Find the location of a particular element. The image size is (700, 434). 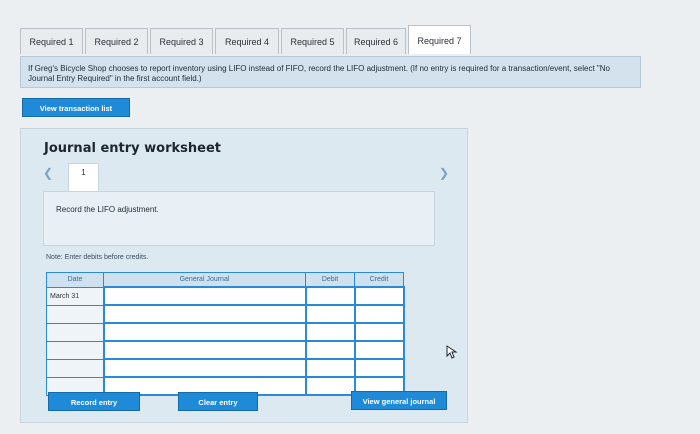

debits-note: Note: Enter debits before credits. is located at coordinates (97, 257).